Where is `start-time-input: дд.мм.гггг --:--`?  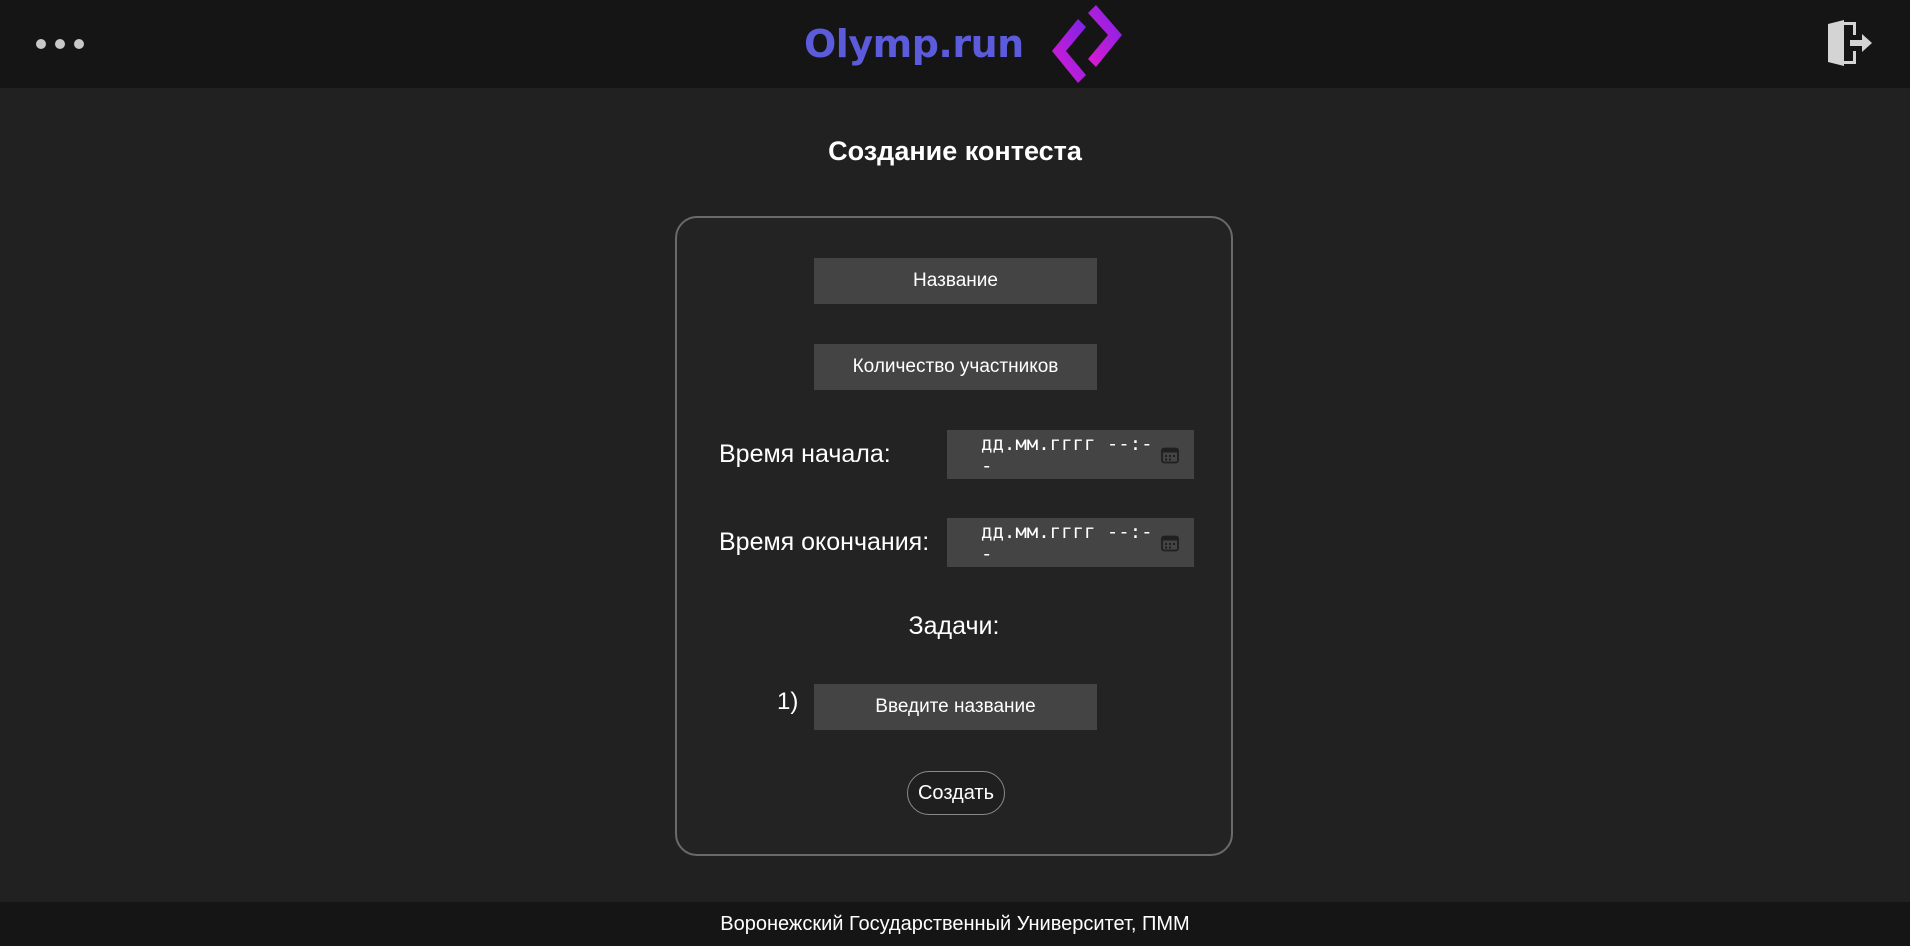
start-time-input: дд.мм.гггг --:-- is located at coordinates (1070, 454).